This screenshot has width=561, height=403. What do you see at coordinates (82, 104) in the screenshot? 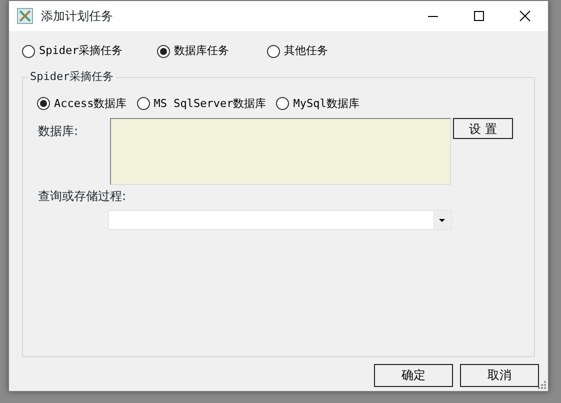
I see `database-type-radio: Access数据库` at bounding box center [82, 104].